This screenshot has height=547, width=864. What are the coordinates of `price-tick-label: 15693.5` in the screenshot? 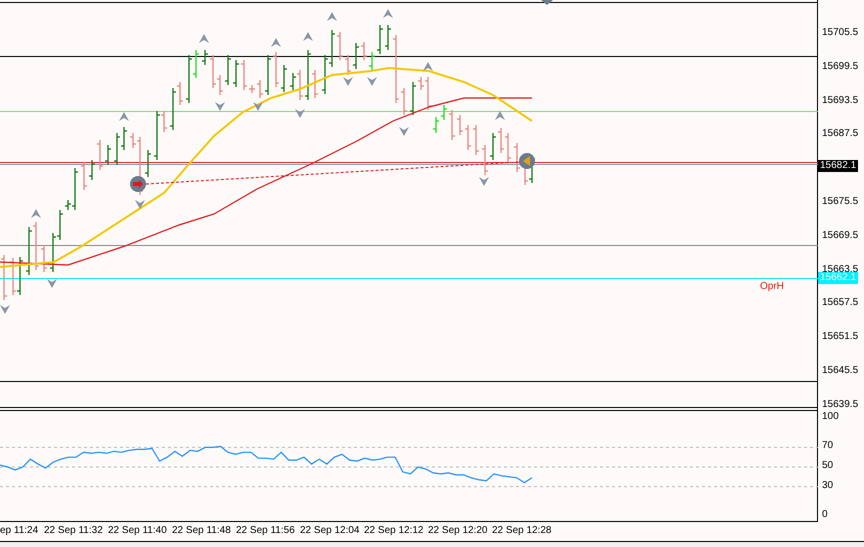 It's located at (840, 100).